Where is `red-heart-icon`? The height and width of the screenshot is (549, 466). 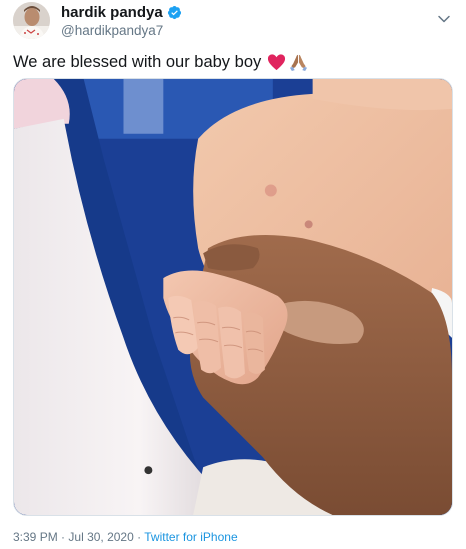 red-heart-icon is located at coordinates (276, 62).